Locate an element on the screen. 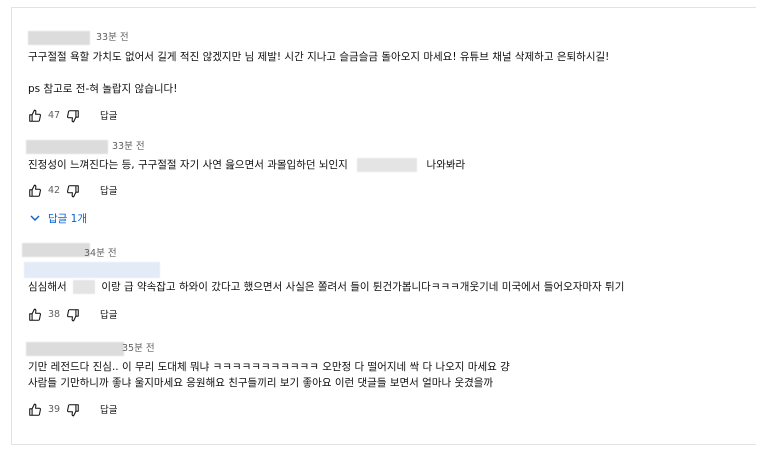 The image size is (759, 459). comment-text-line: ps 참고로 전-혀 놀랍지 않습니다! is located at coordinates (103, 89).